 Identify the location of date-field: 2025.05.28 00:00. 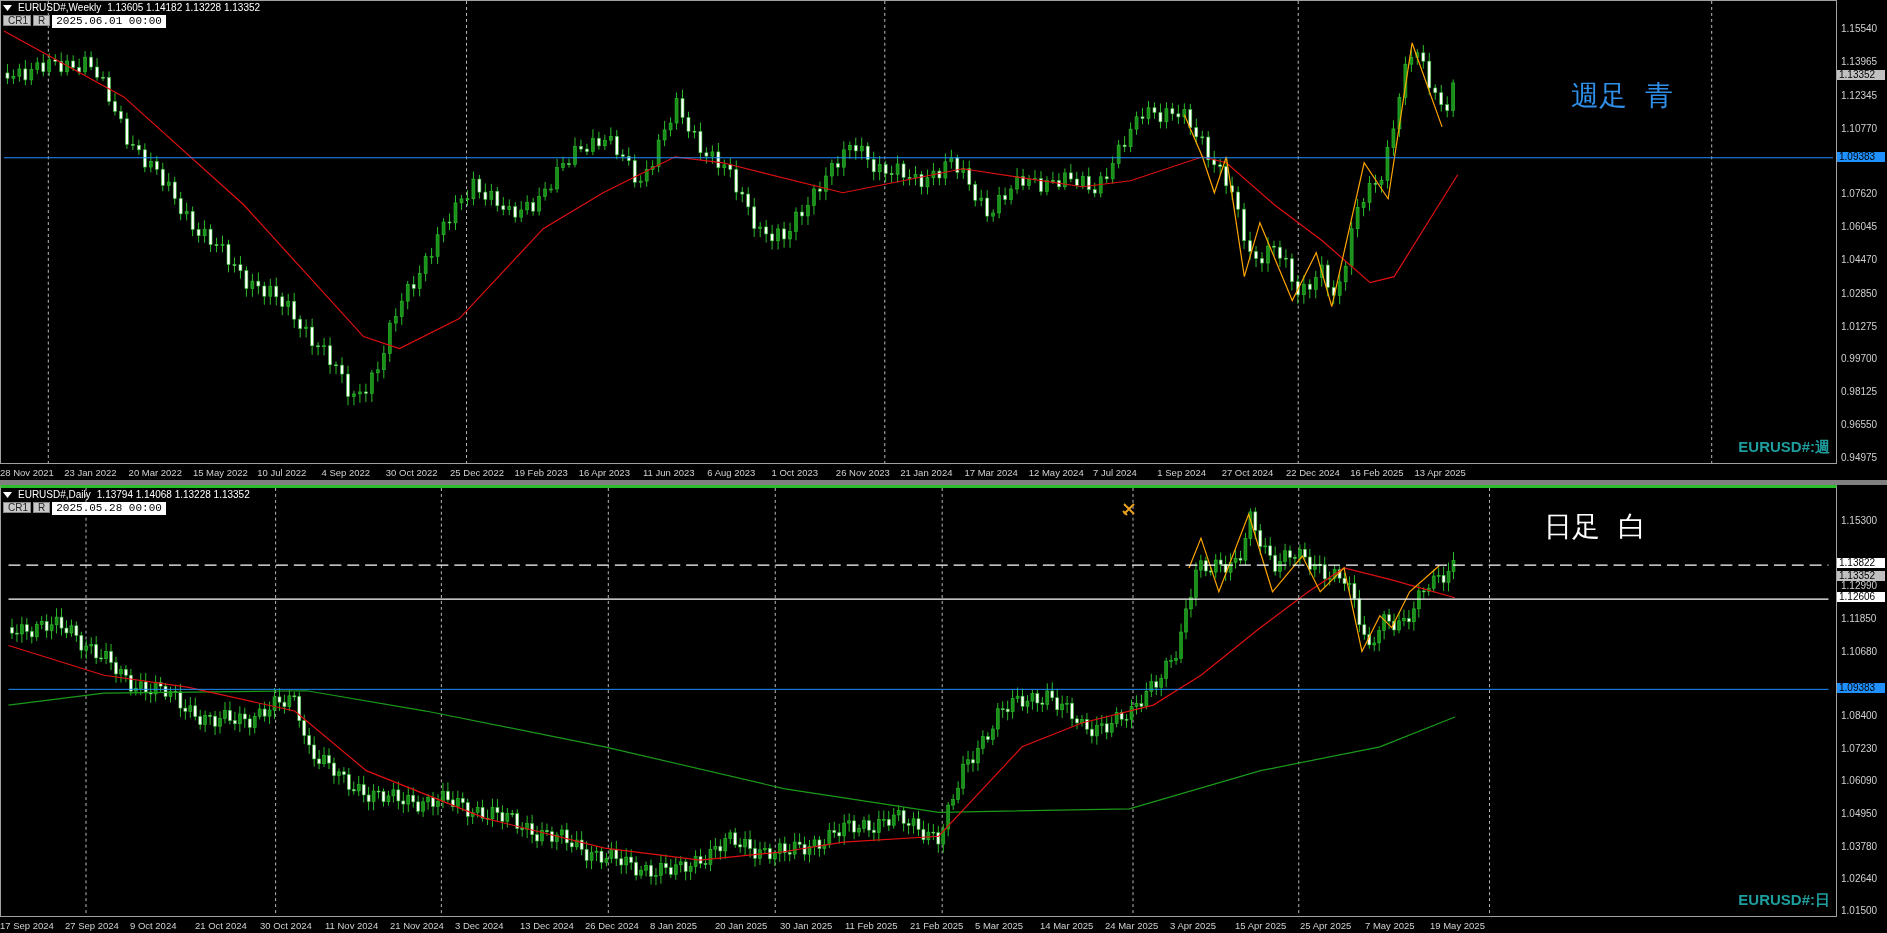
(109, 508).